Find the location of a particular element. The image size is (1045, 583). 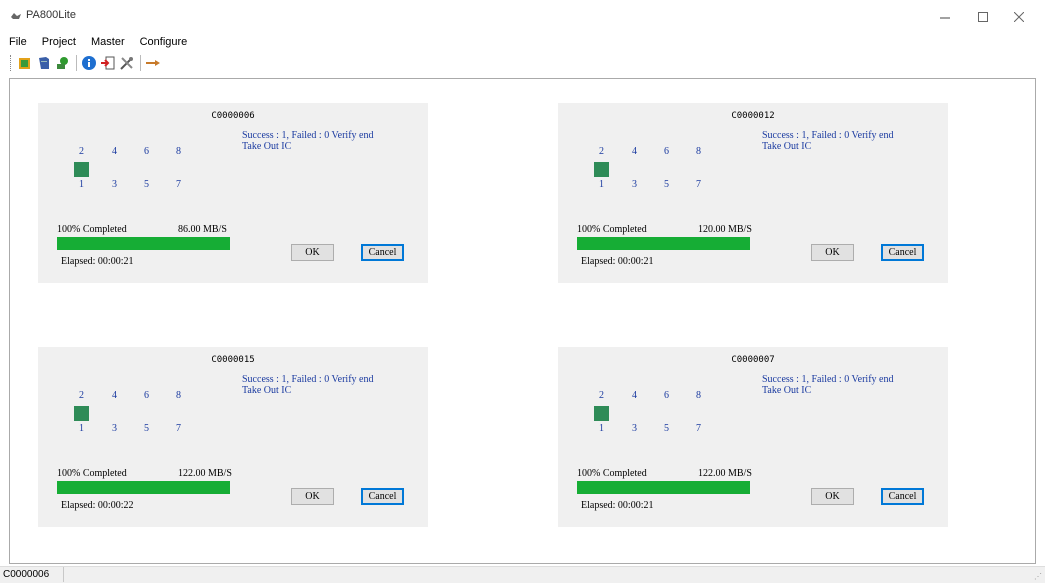

info-button is located at coordinates (89, 63).